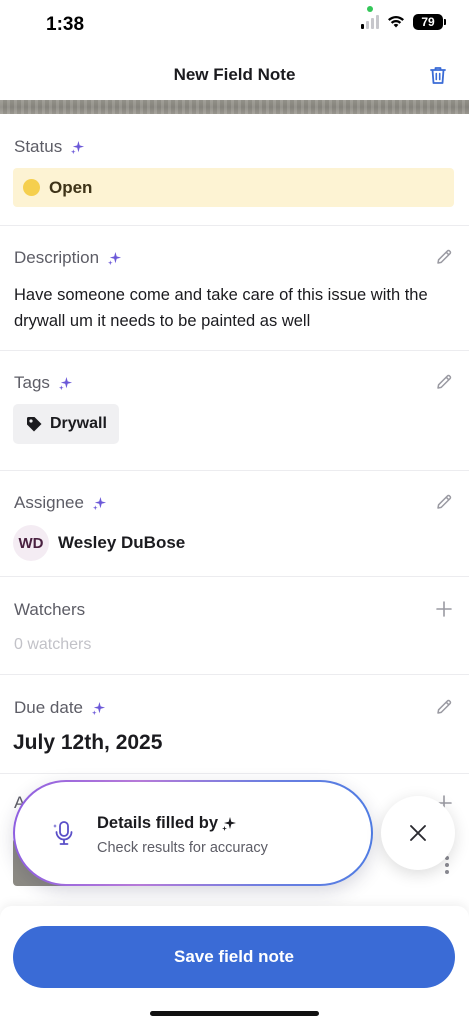 This screenshot has height=1024, width=469. What do you see at coordinates (234, 107) in the screenshot?
I see `photo-preview-strip` at bounding box center [234, 107].